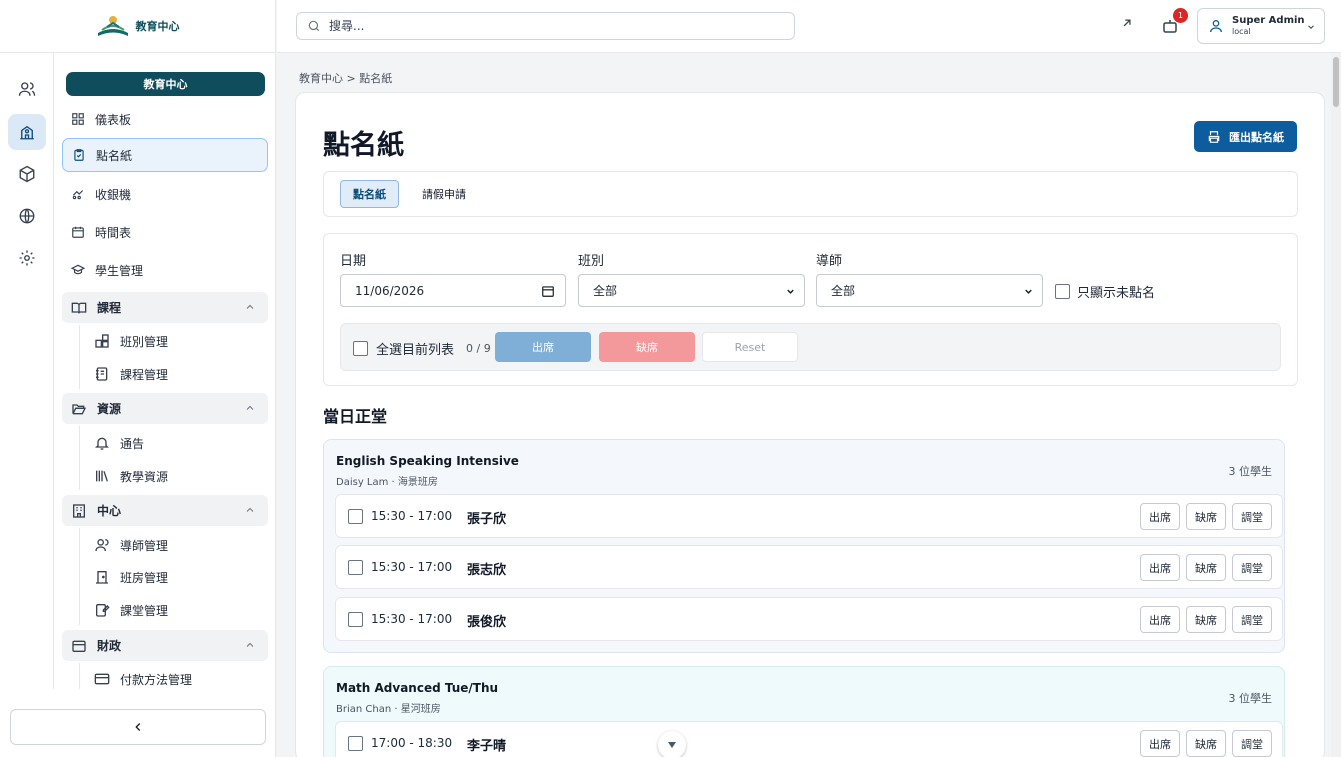 Image resolution: width=1341 pixels, height=757 pixels. What do you see at coordinates (647, 347) in the screenshot?
I see `bulk-absent-button: 缺席` at bounding box center [647, 347].